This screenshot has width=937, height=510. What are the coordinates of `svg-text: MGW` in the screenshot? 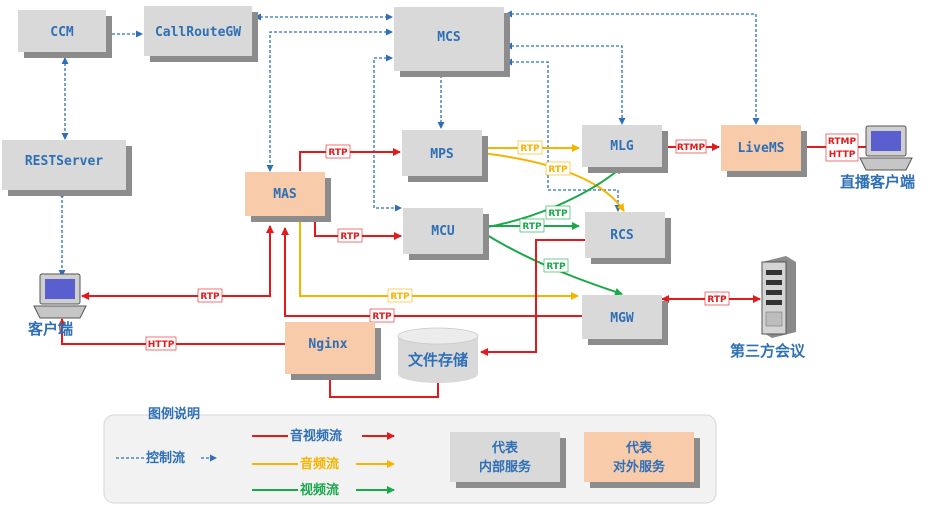 It's located at (622, 318).